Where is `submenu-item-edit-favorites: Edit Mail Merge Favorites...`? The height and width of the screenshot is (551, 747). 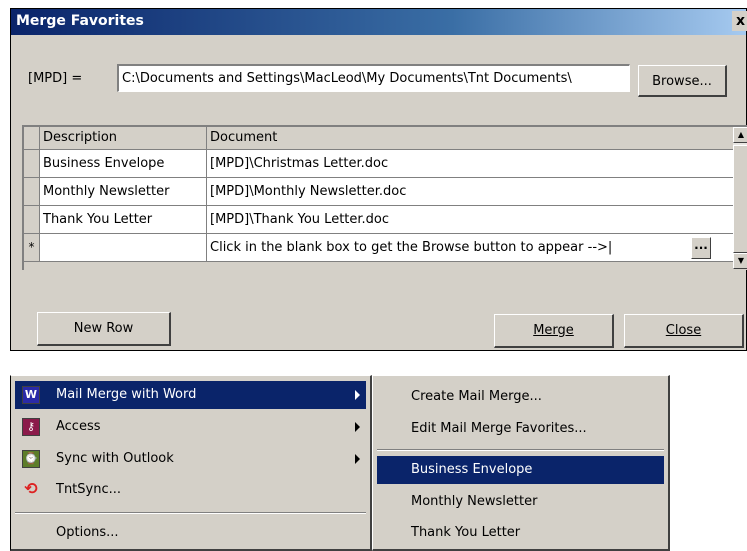 submenu-item-edit-favorites: Edit Mail Merge Favorites... is located at coordinates (520, 429).